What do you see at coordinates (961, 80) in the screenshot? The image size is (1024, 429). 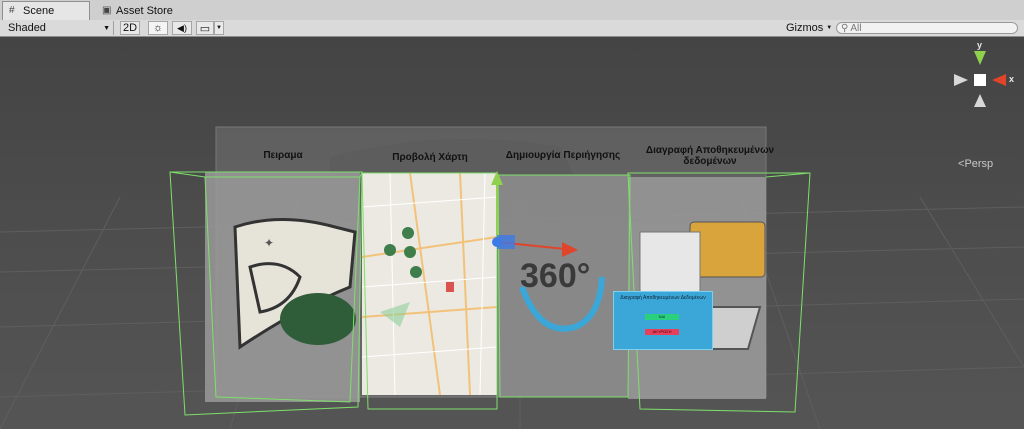 I see `gizmo-neg-x-cone-icon` at bounding box center [961, 80].